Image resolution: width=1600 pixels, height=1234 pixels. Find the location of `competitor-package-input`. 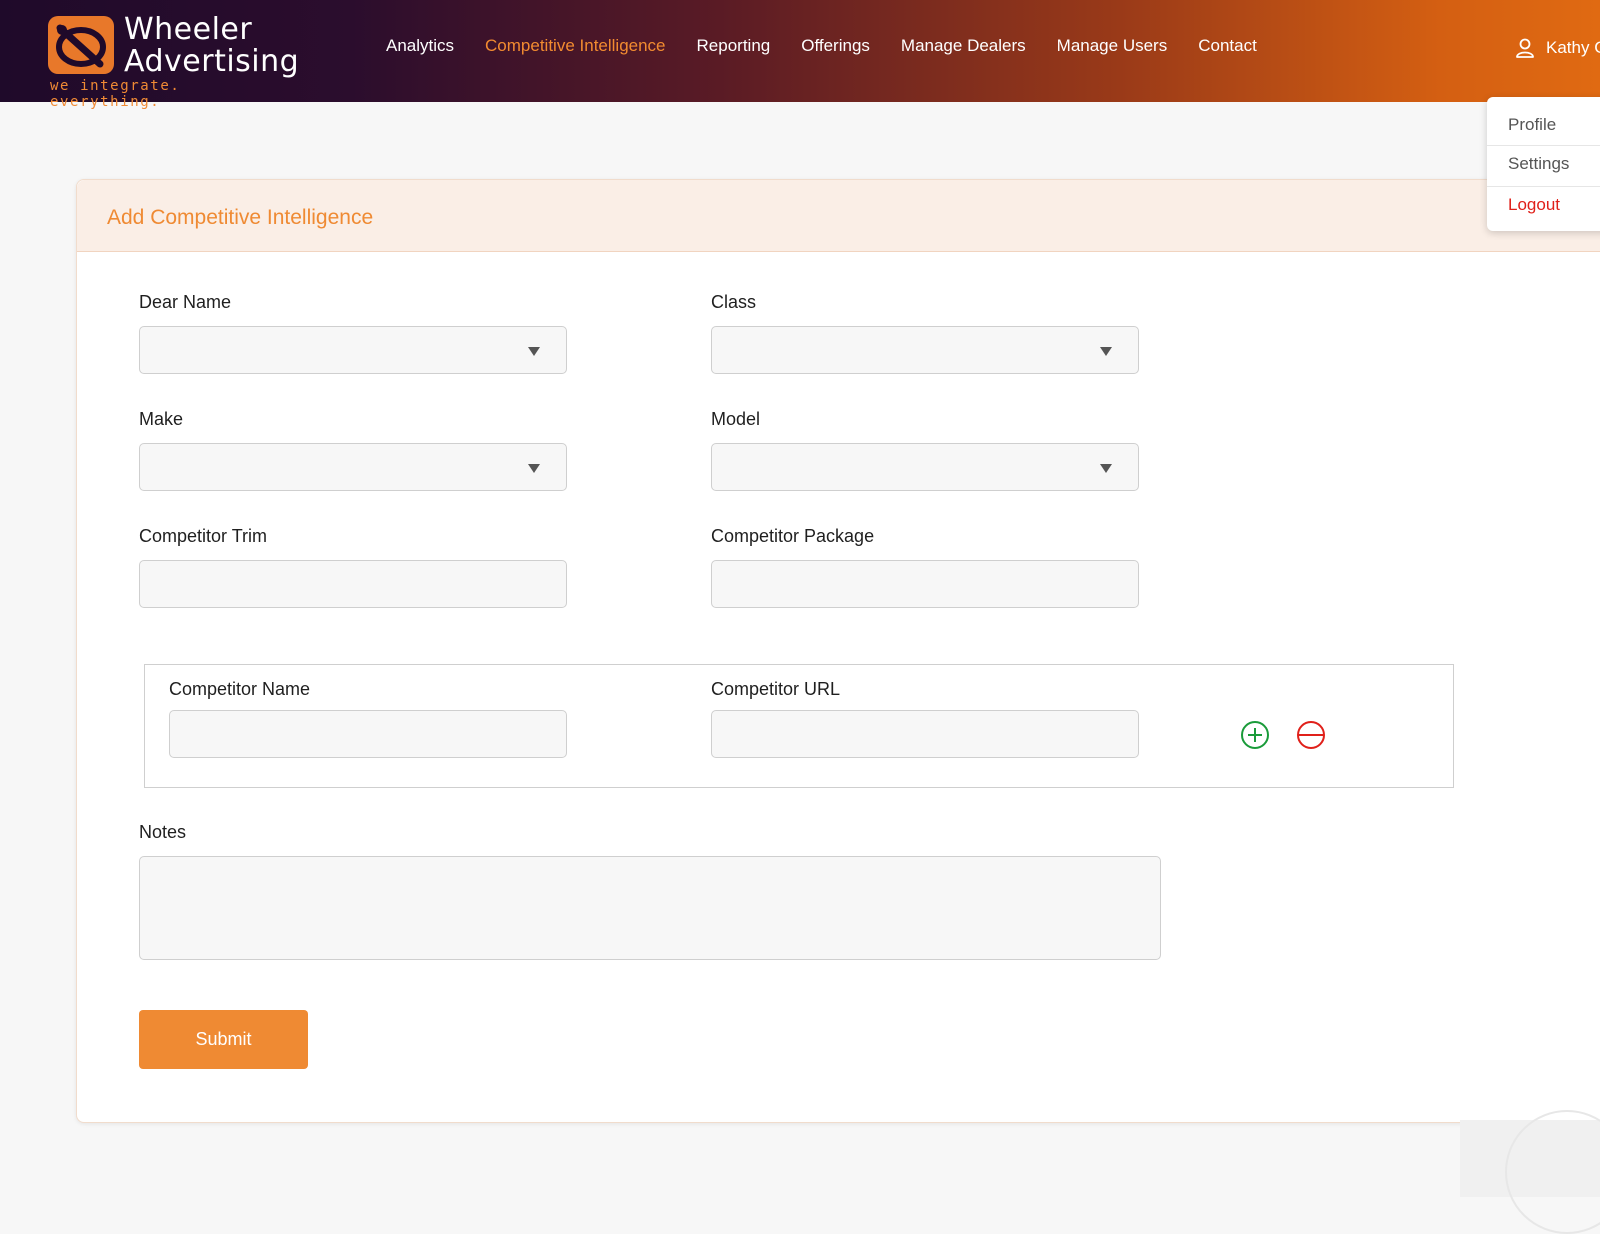

competitor-package-input is located at coordinates (925, 584).